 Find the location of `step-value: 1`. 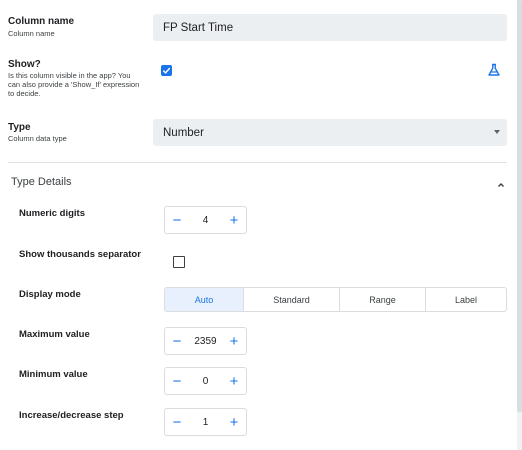

step-value: 1 is located at coordinates (206, 422).